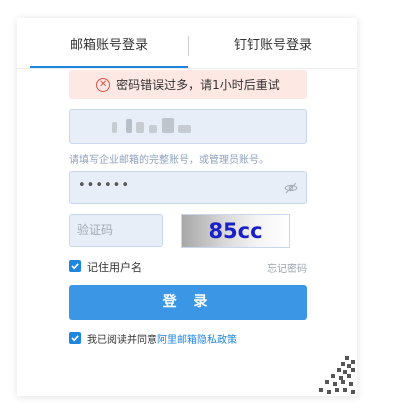  I want to click on tab-dingtalk-login: 钉钉账号登录, so click(273, 43).